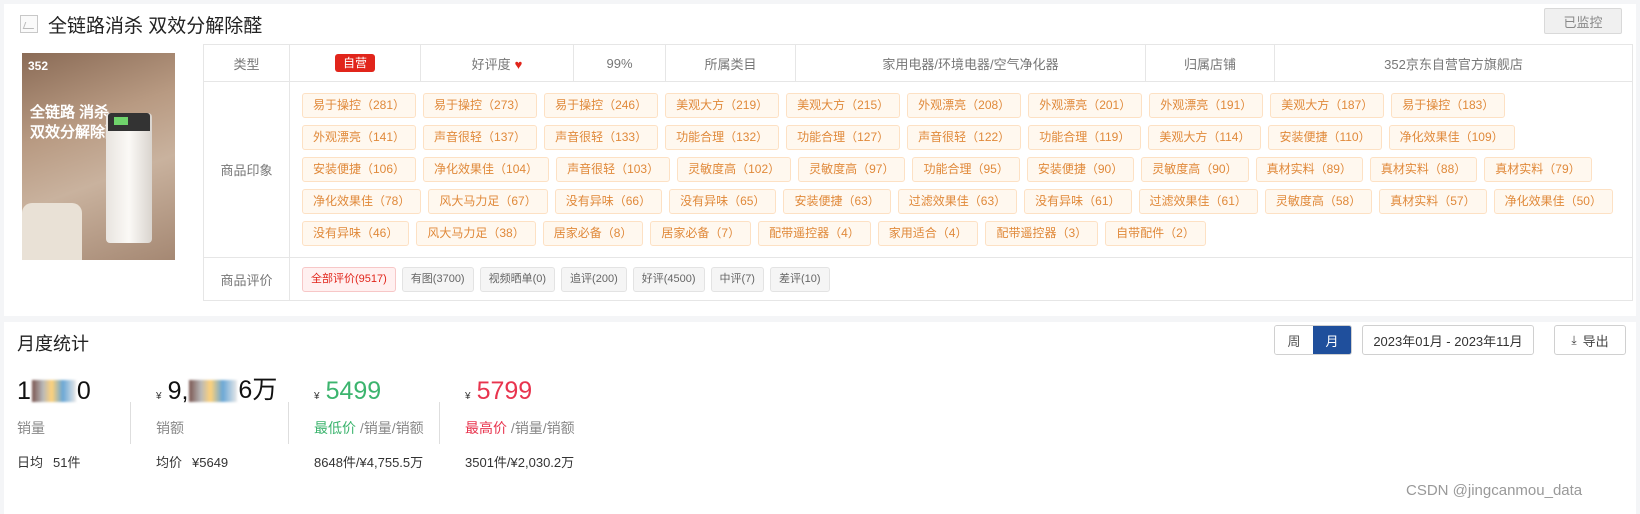  I want to click on impression-tag: 安装便捷（63）, so click(837, 201).